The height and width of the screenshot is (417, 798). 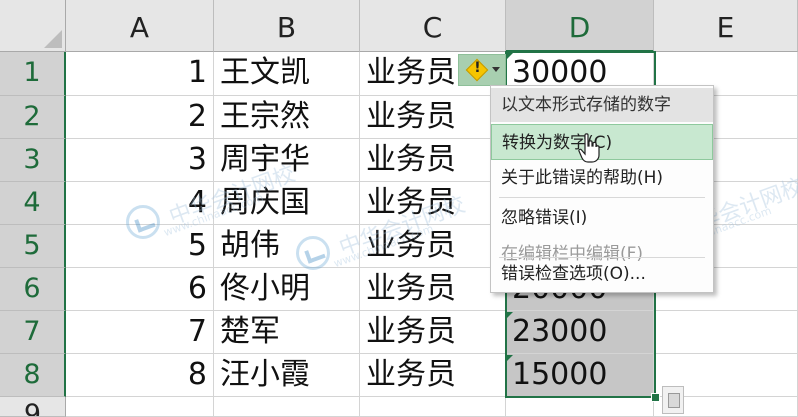 I want to click on cell-a9, so click(x=140, y=407).